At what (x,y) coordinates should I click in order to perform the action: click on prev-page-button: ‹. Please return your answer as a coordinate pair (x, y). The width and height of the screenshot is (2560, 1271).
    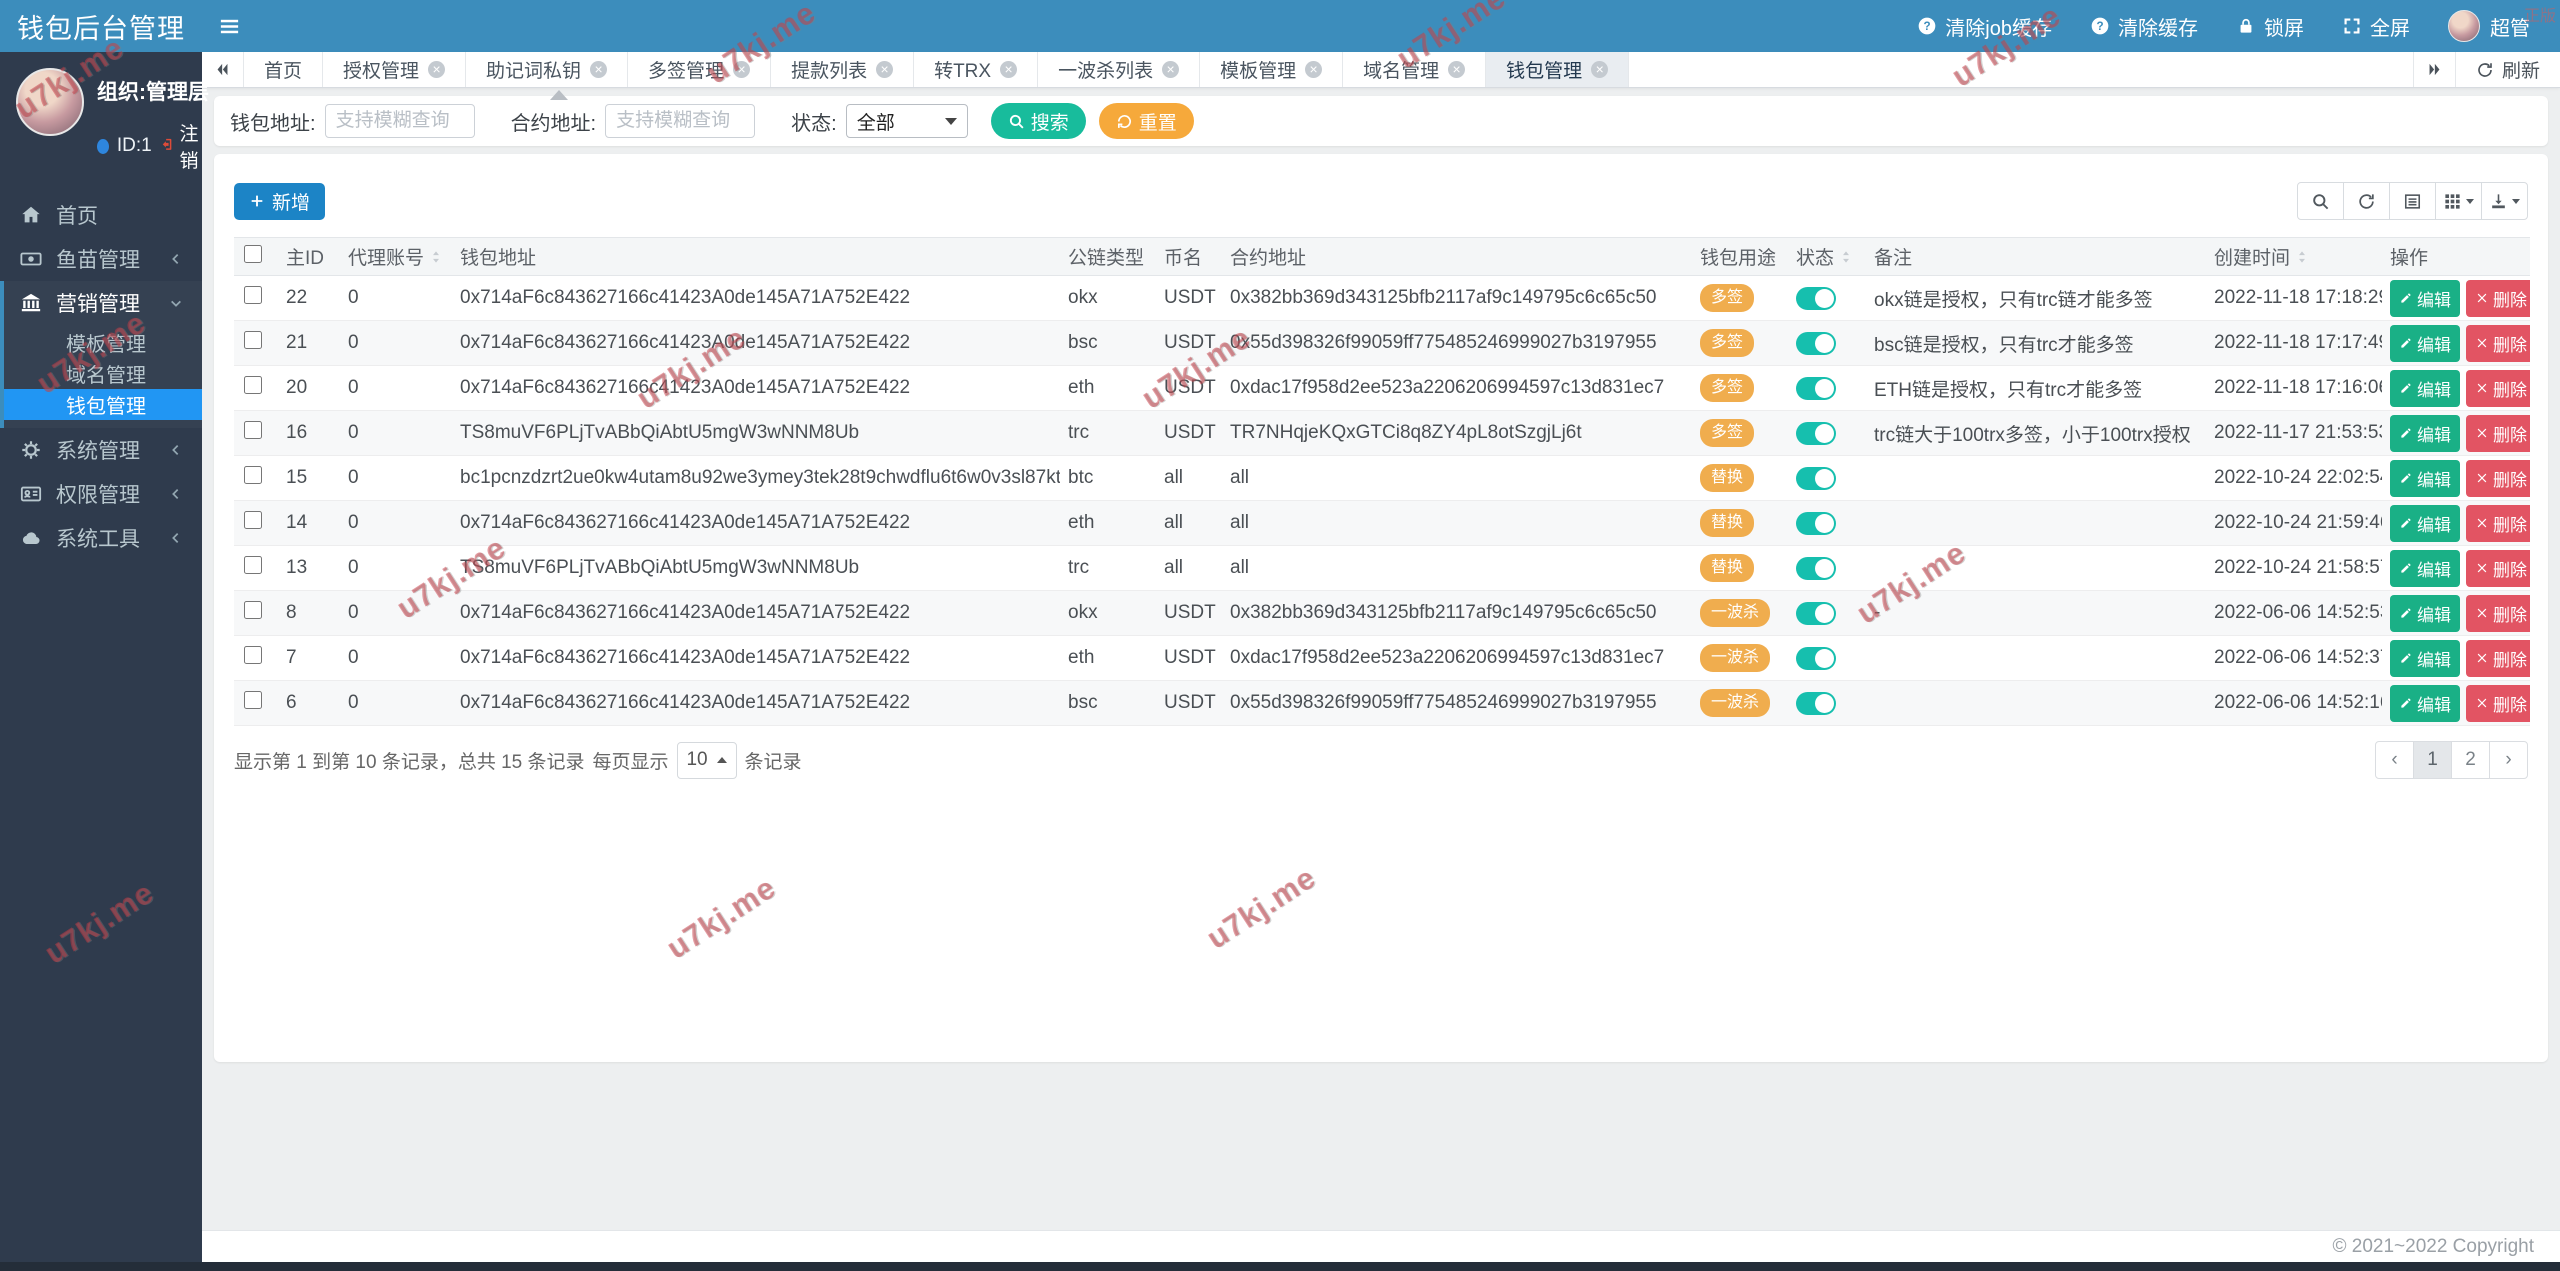
    Looking at the image, I should click on (2394, 760).